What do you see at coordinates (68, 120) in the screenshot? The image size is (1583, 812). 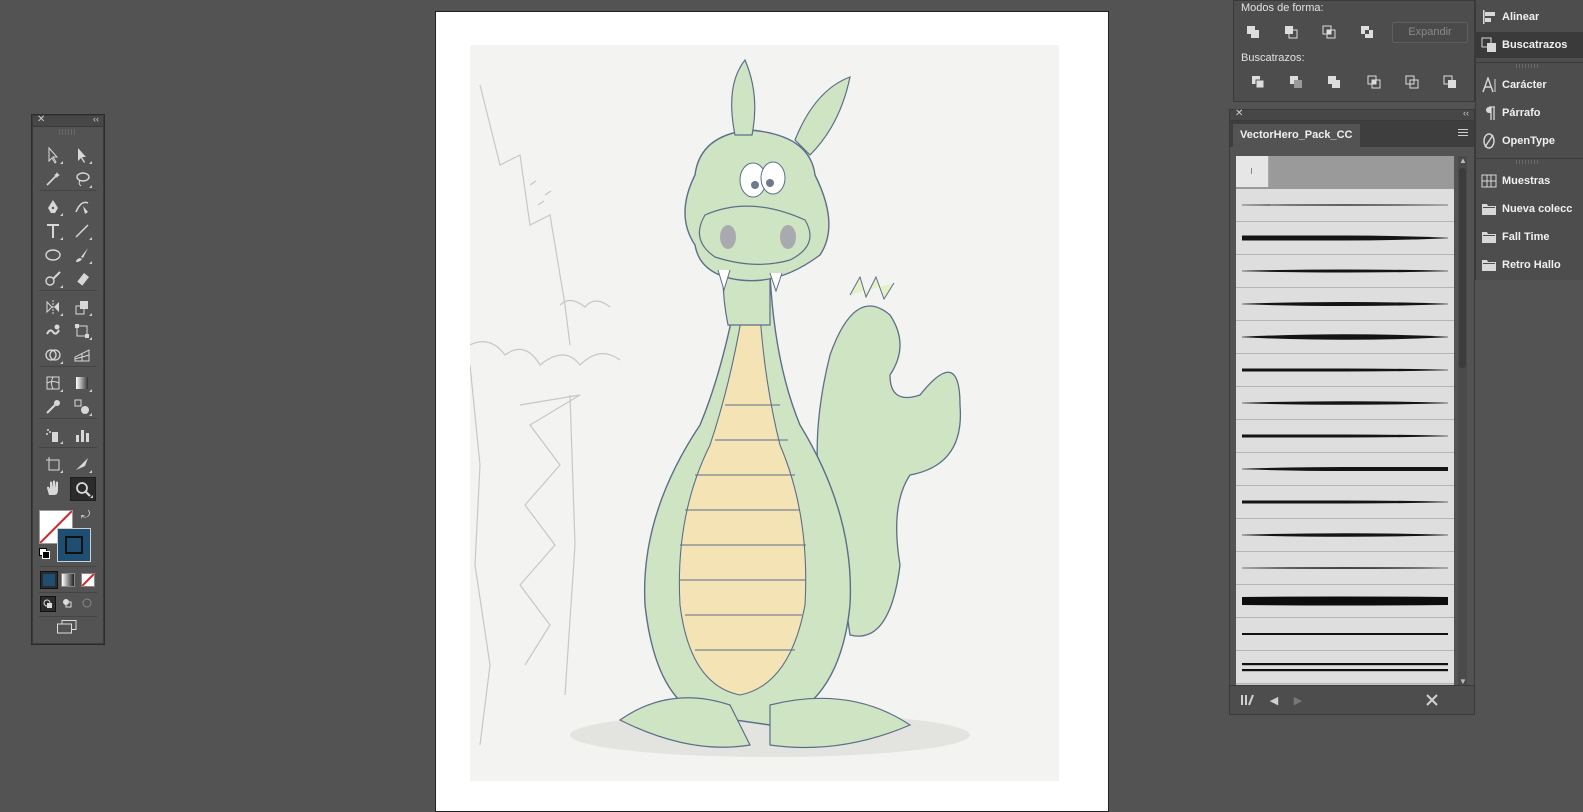 I see `tools-panel-header: ✕ ‹‹` at bounding box center [68, 120].